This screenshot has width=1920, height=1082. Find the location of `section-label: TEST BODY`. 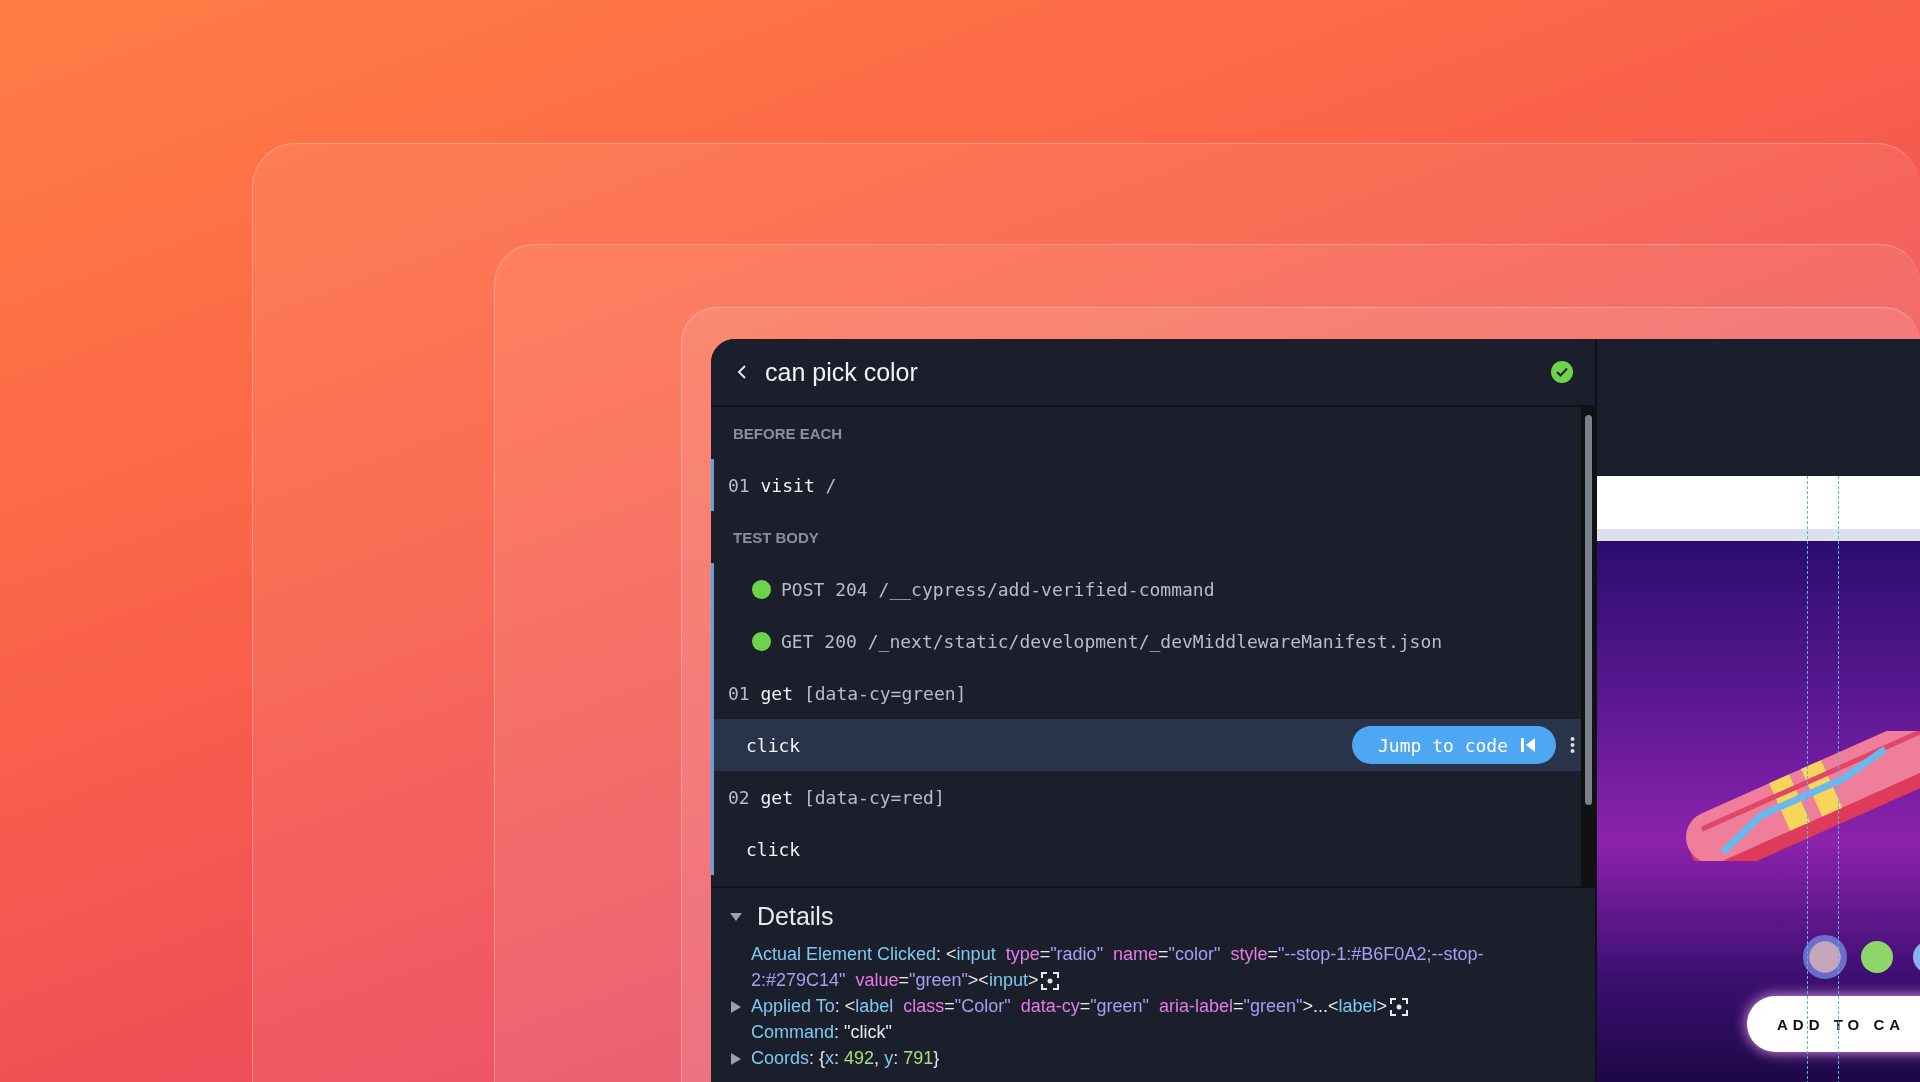

section-label: TEST BODY is located at coordinates (776, 537).